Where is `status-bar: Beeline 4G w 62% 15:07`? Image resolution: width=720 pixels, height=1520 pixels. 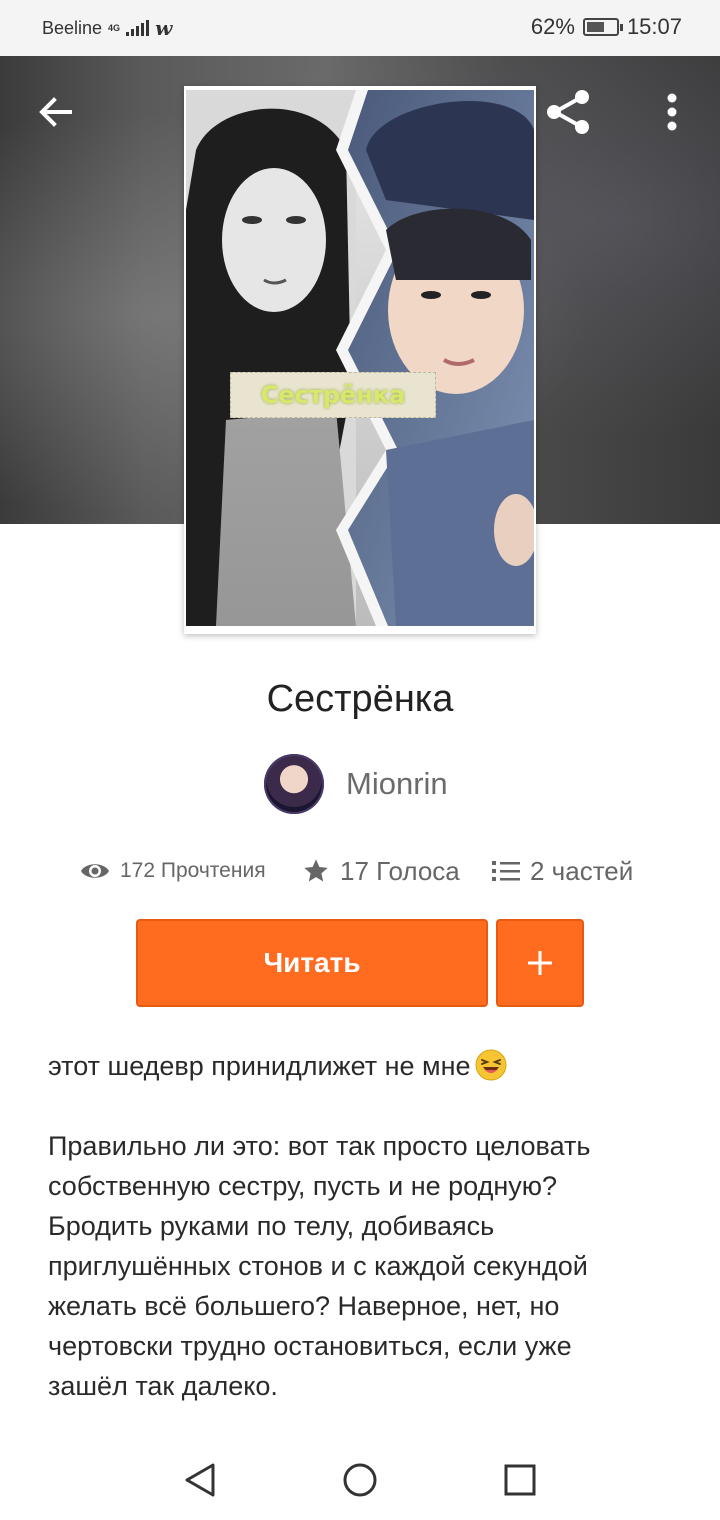 status-bar: Beeline 4G w 62% 15:07 is located at coordinates (360, 28).